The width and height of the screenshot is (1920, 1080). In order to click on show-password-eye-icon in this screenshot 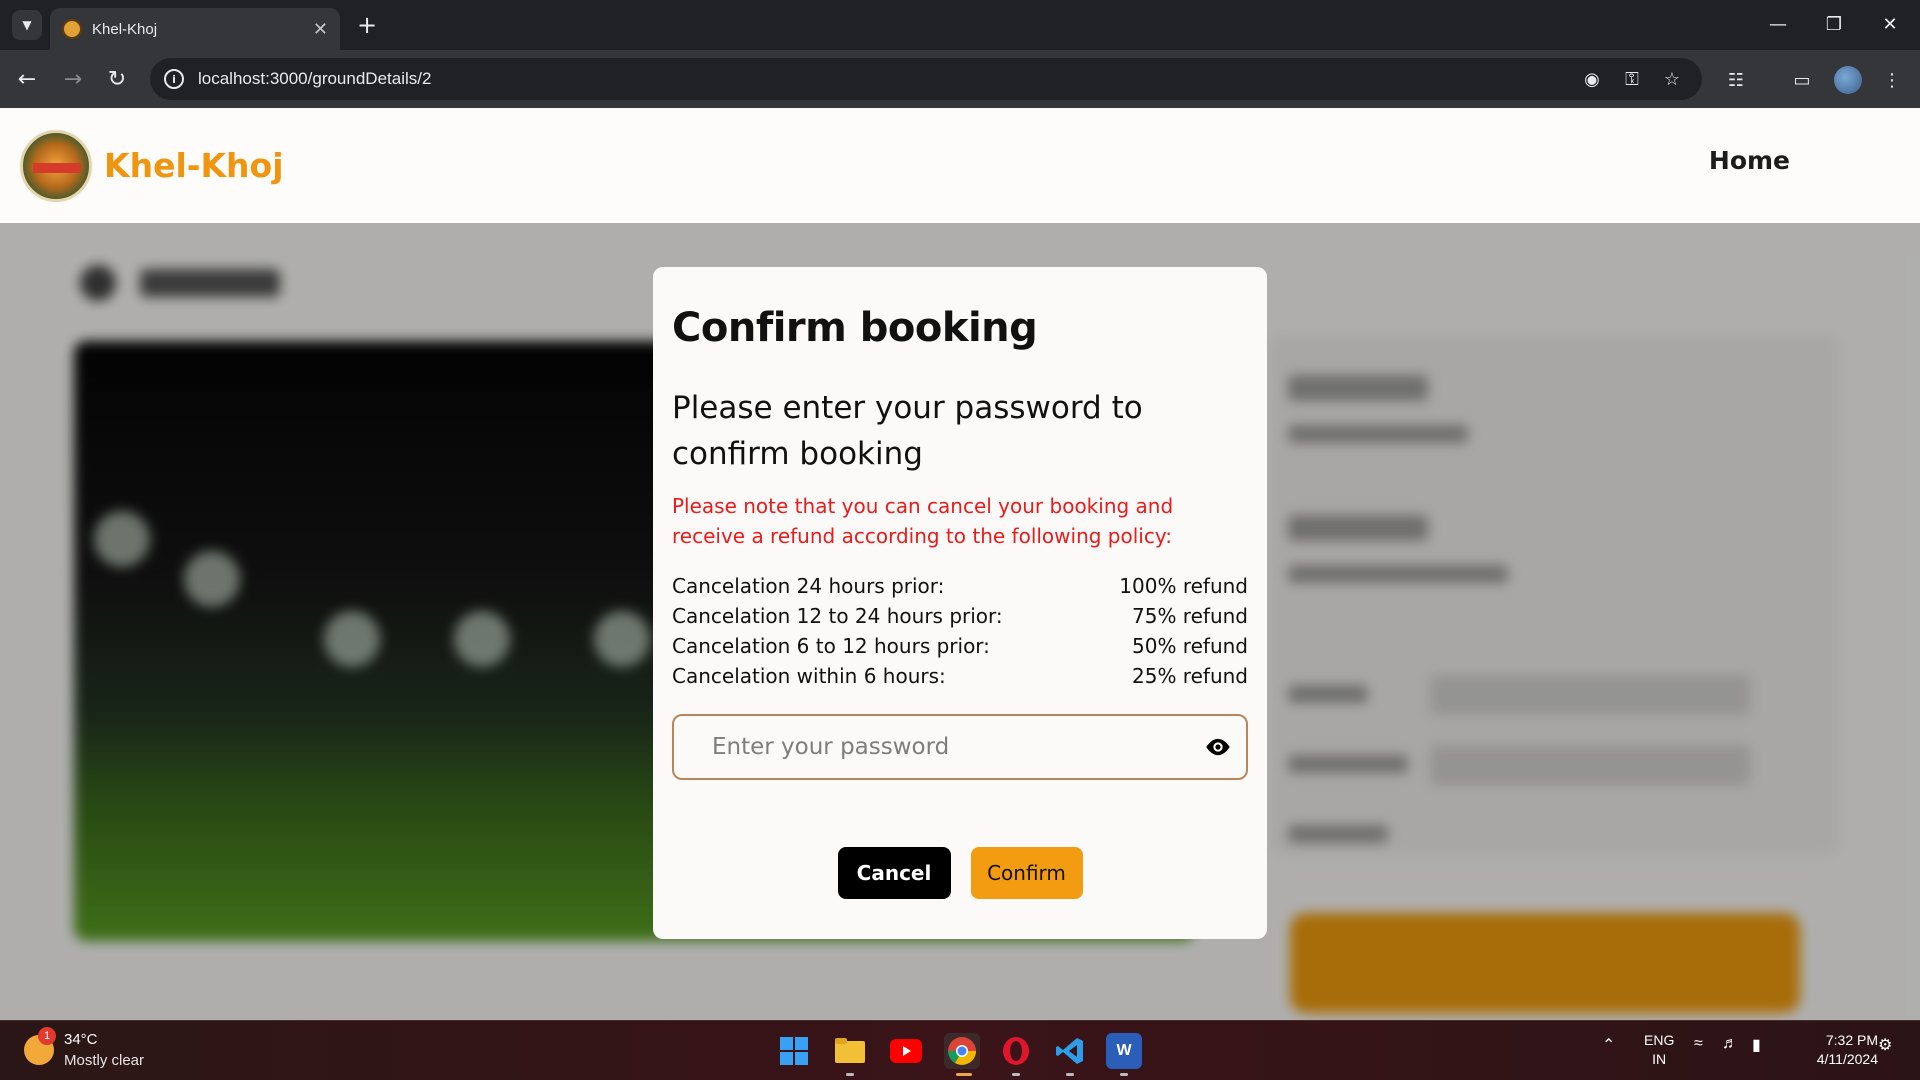, I will do `click(1218, 747)`.